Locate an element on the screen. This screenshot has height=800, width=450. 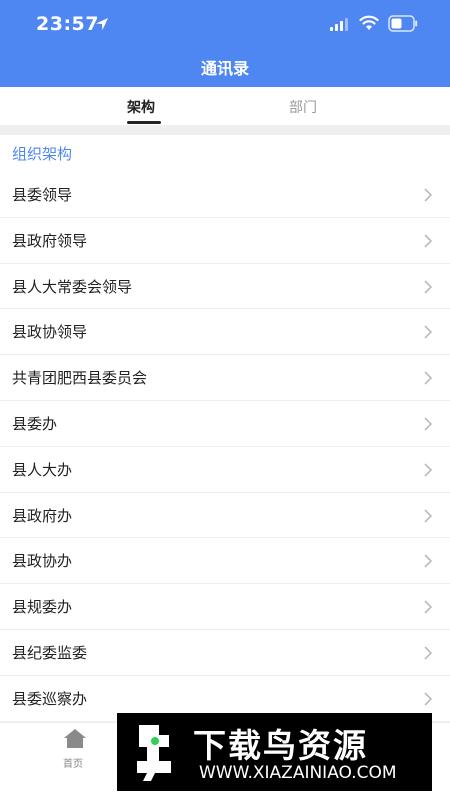
watermark-title: 下载鸟资源 is located at coordinates (280, 745).